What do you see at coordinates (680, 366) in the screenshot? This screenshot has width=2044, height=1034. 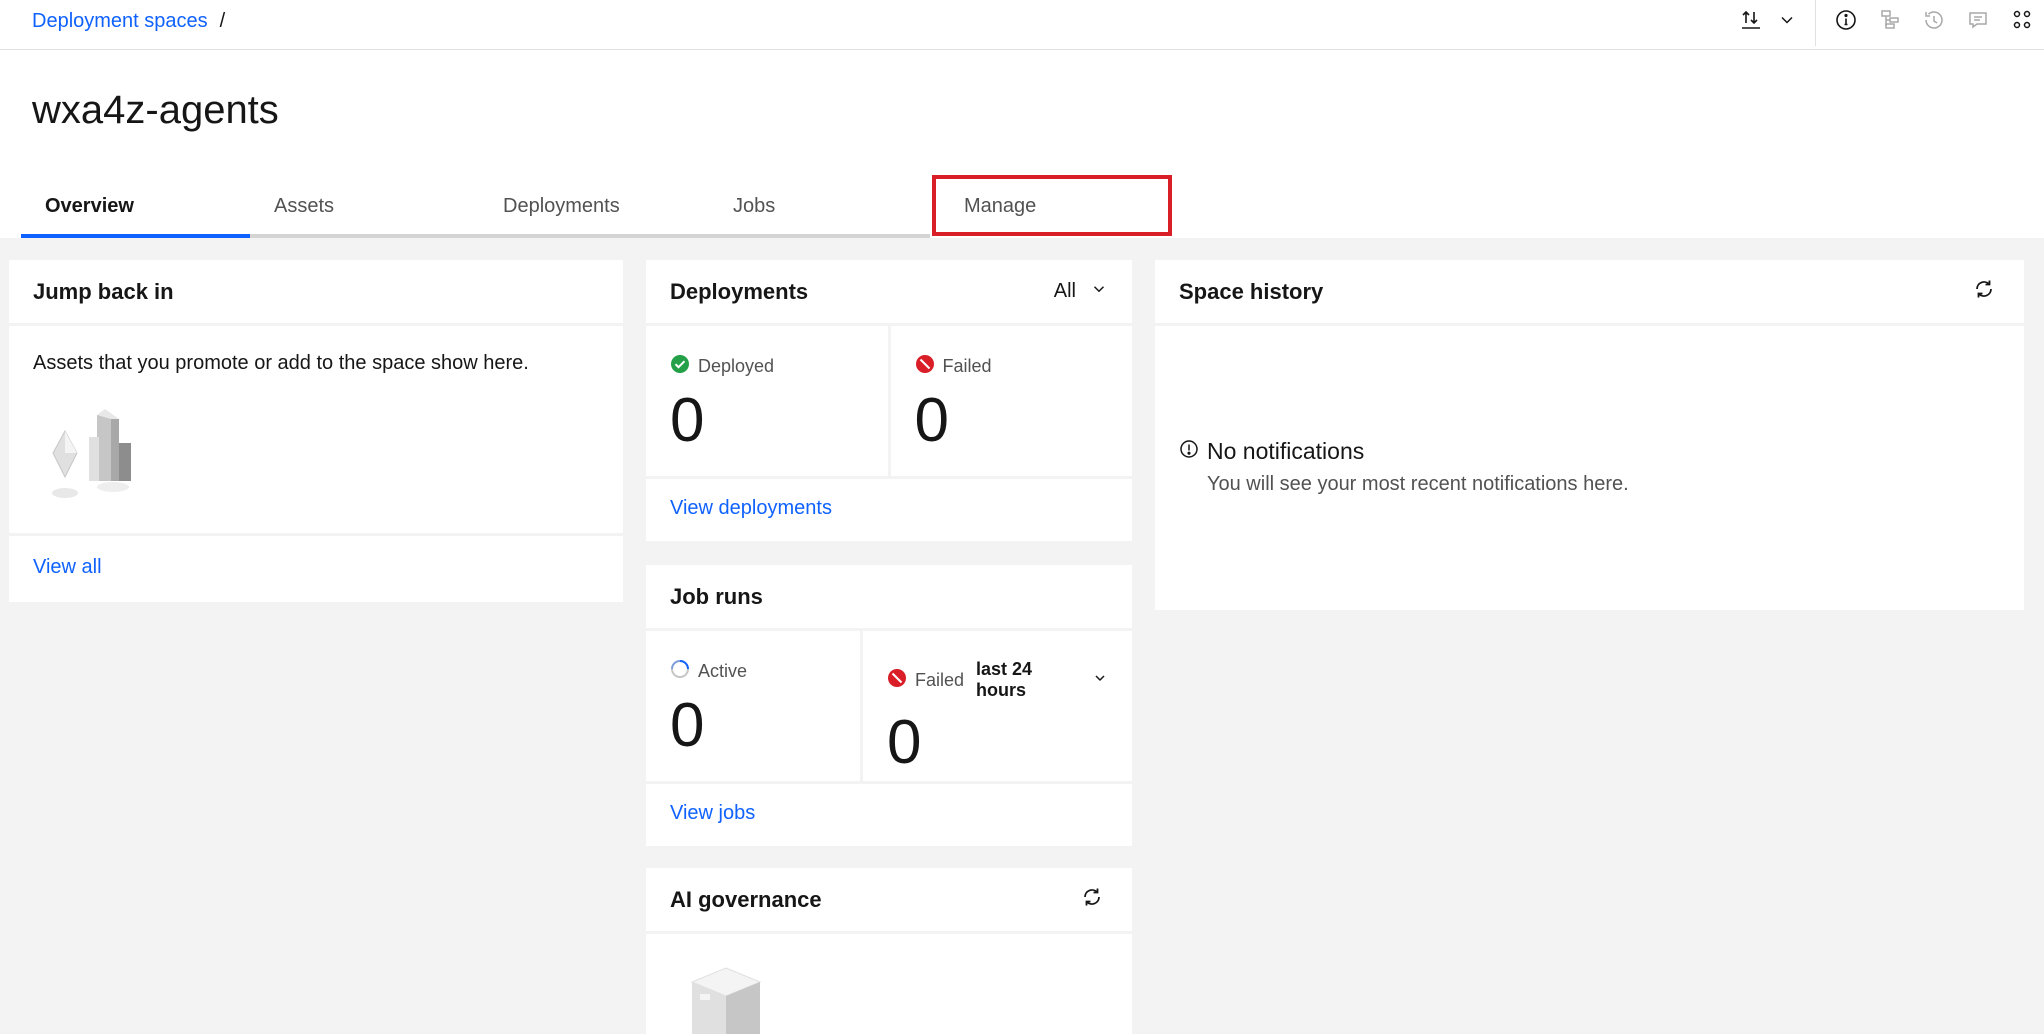 I see `checkmark-filled-icon` at bounding box center [680, 366].